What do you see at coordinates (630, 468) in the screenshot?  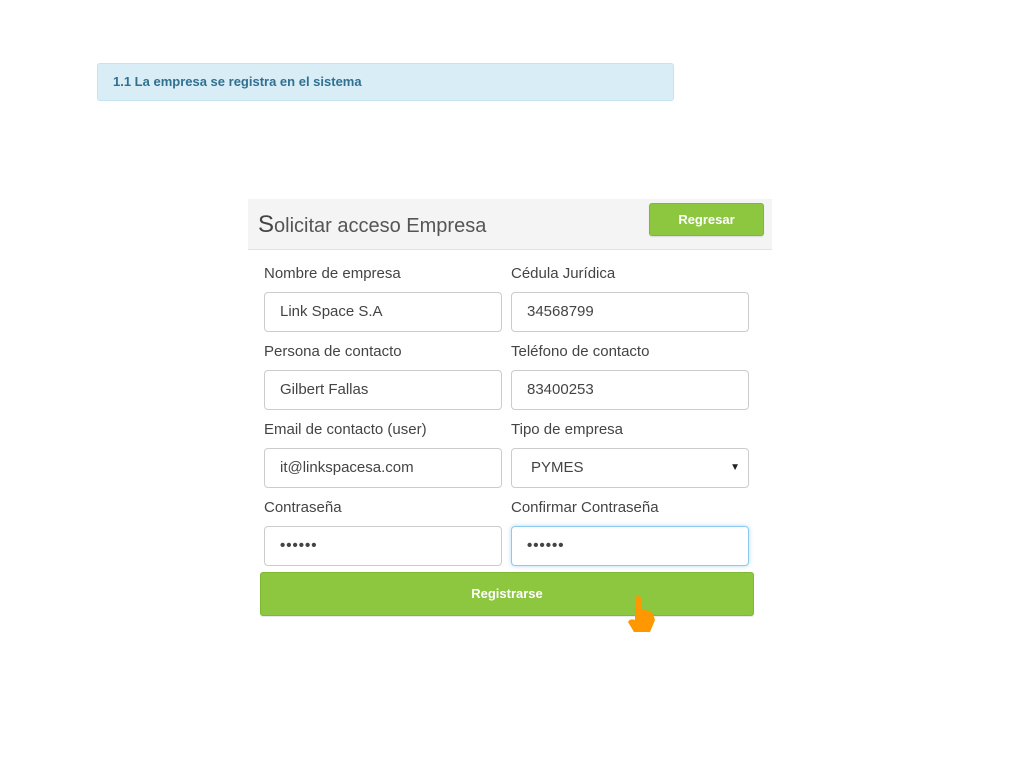 I see `company-type-select: PYMES ▼` at bounding box center [630, 468].